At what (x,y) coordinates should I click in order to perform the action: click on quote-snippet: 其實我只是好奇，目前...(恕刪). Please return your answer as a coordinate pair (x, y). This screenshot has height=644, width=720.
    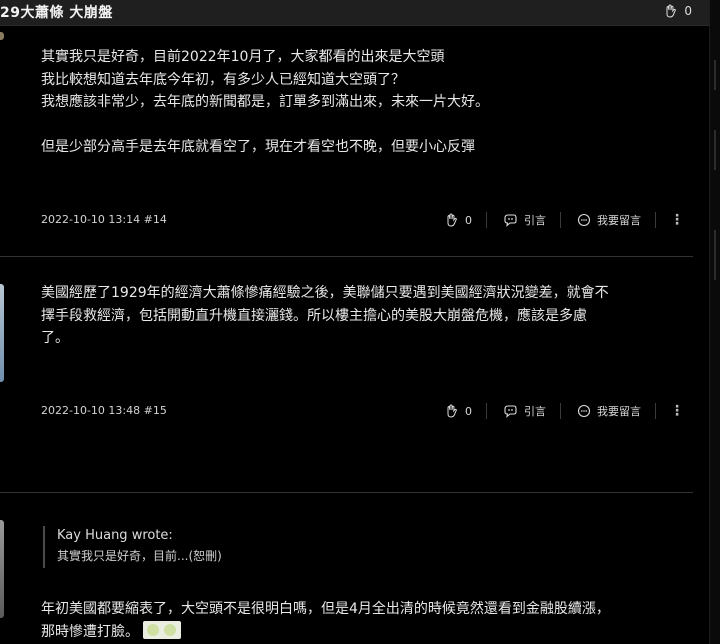
    Looking at the image, I should click on (139, 556).